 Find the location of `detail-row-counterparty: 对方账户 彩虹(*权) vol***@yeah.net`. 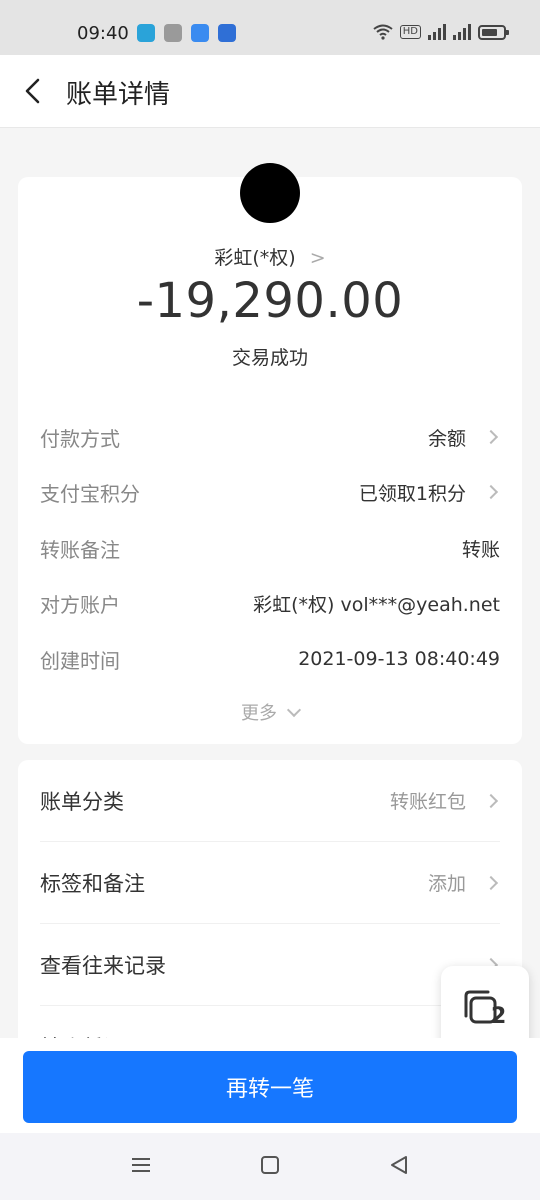

detail-row-counterparty: 对方账户 彩虹(*权) vol***@yeah.net is located at coordinates (270, 603).